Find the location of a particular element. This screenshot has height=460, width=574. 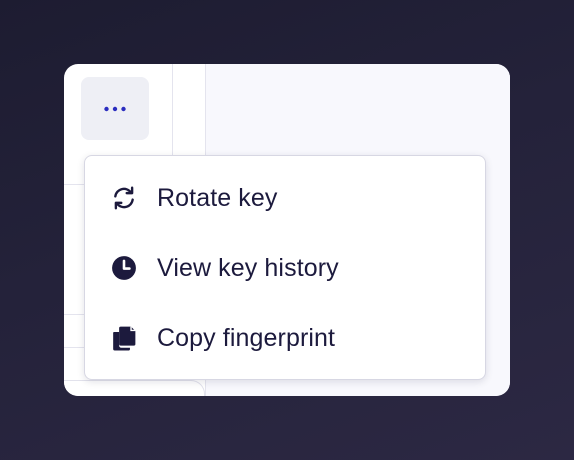

menu-item-copy-fingerprint: Copy fingerprint is located at coordinates (285, 338).